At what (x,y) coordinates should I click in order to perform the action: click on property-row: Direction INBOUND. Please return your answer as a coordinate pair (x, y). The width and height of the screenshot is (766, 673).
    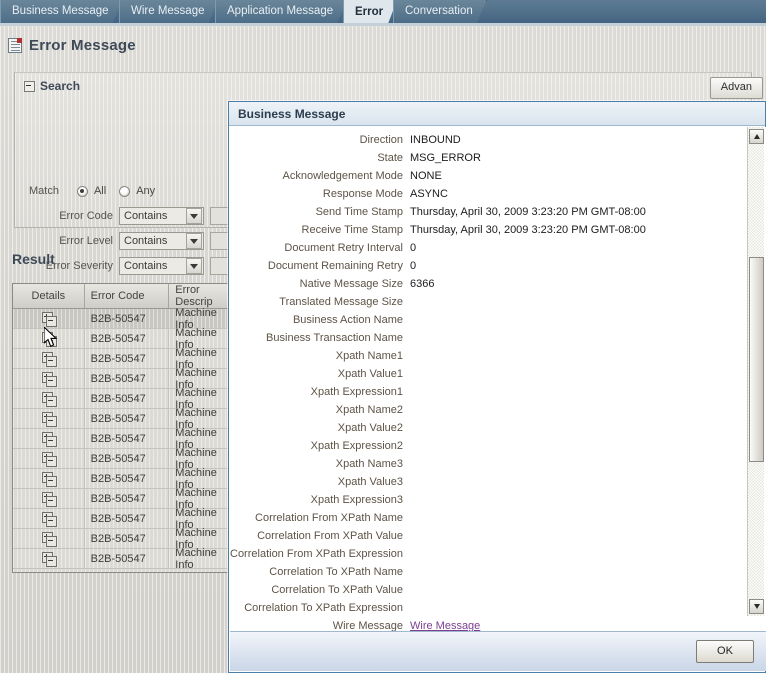
    Looking at the image, I should click on (480, 140).